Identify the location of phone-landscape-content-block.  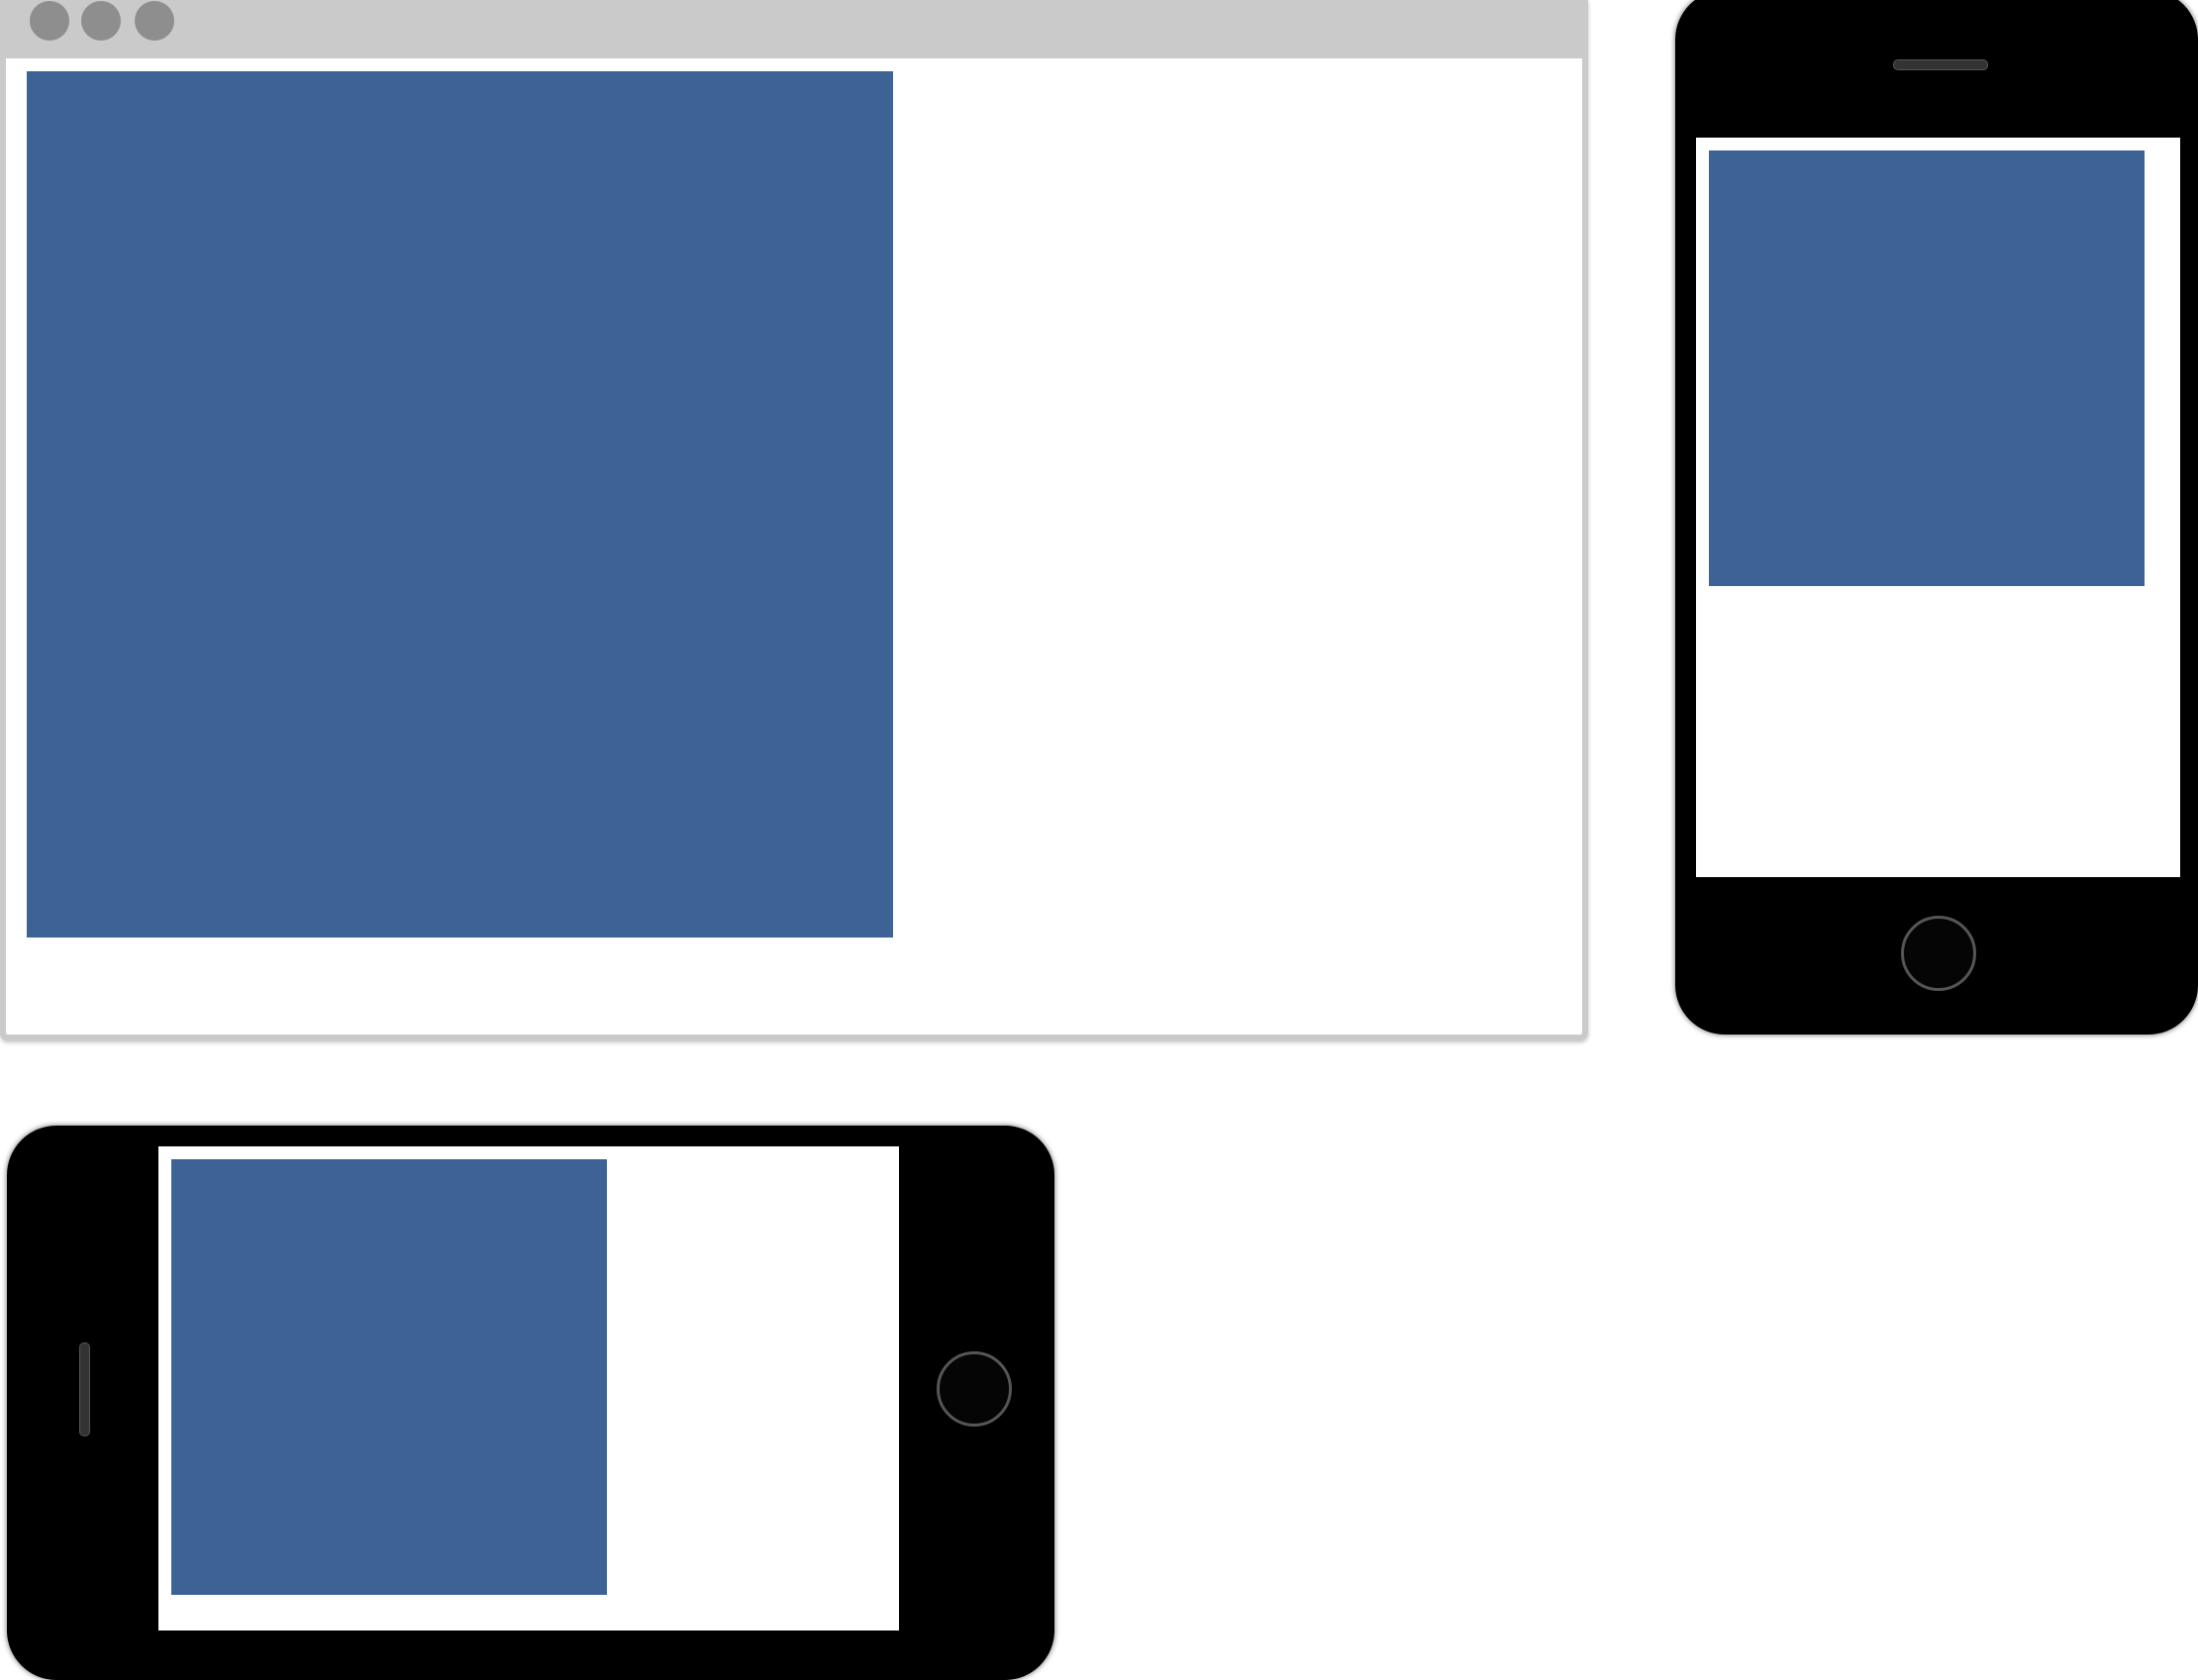
(389, 1377).